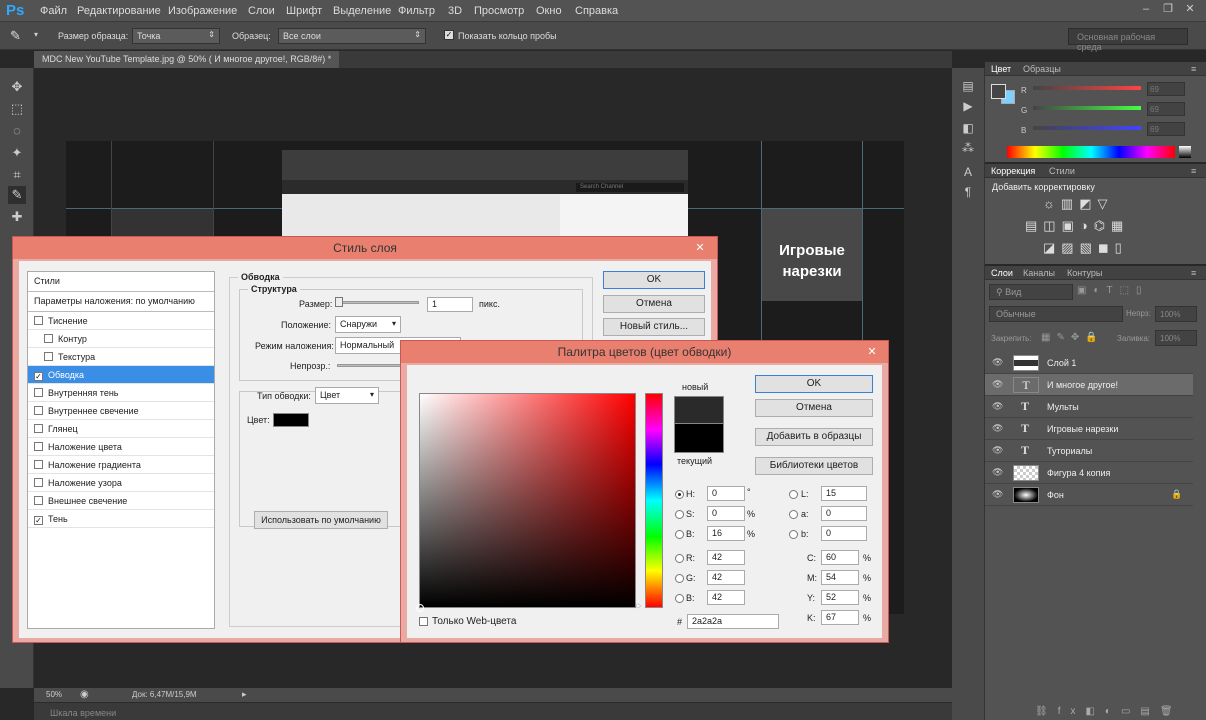  Describe the element at coordinates (1089, 473) in the screenshot. I see `layer-row: 👁 Фигура 4 копия` at that location.